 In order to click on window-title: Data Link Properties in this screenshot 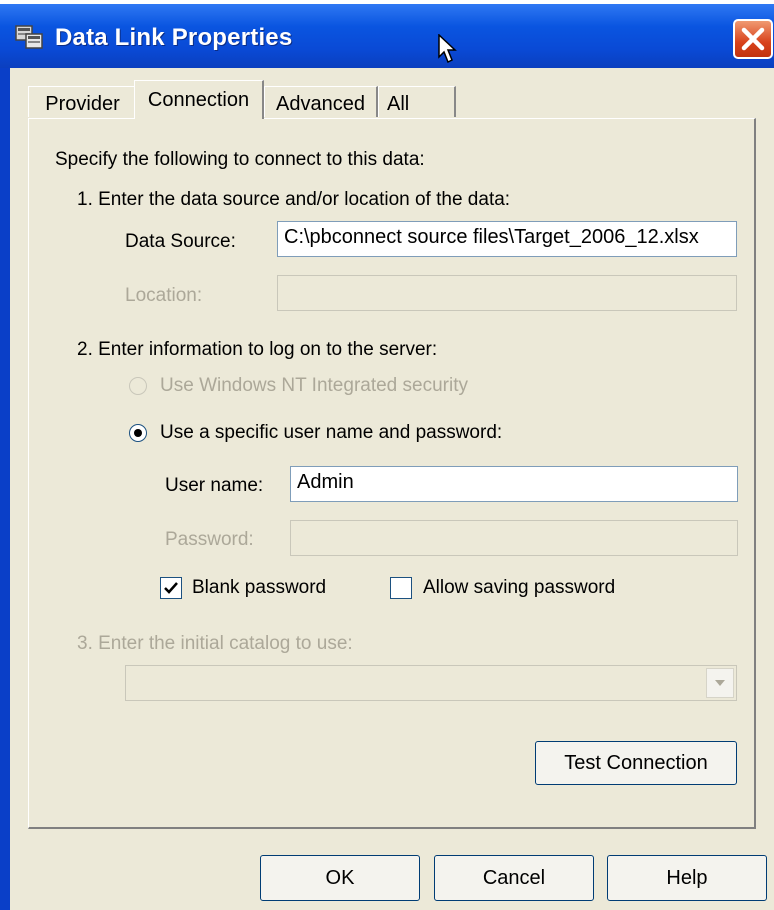, I will do `click(174, 37)`.